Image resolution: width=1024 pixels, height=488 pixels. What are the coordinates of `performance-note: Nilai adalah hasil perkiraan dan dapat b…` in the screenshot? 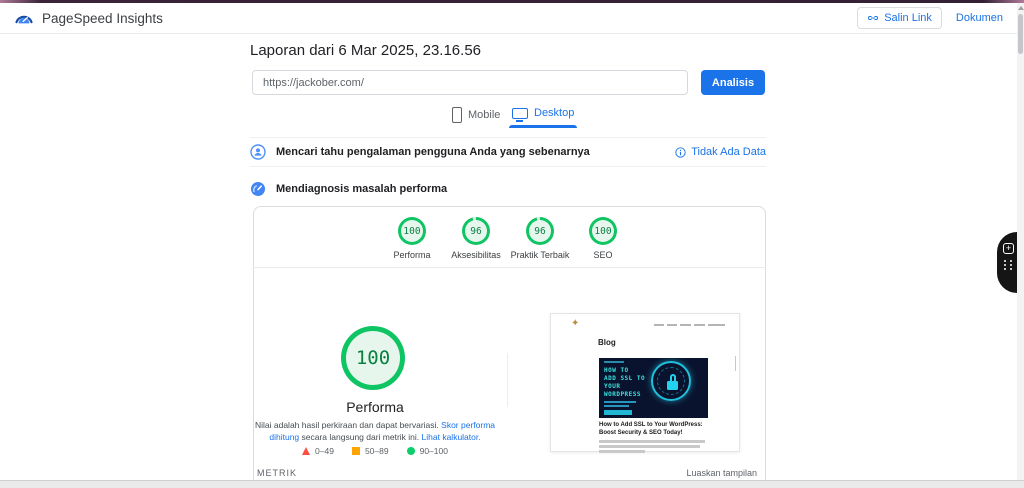 It's located at (375, 432).